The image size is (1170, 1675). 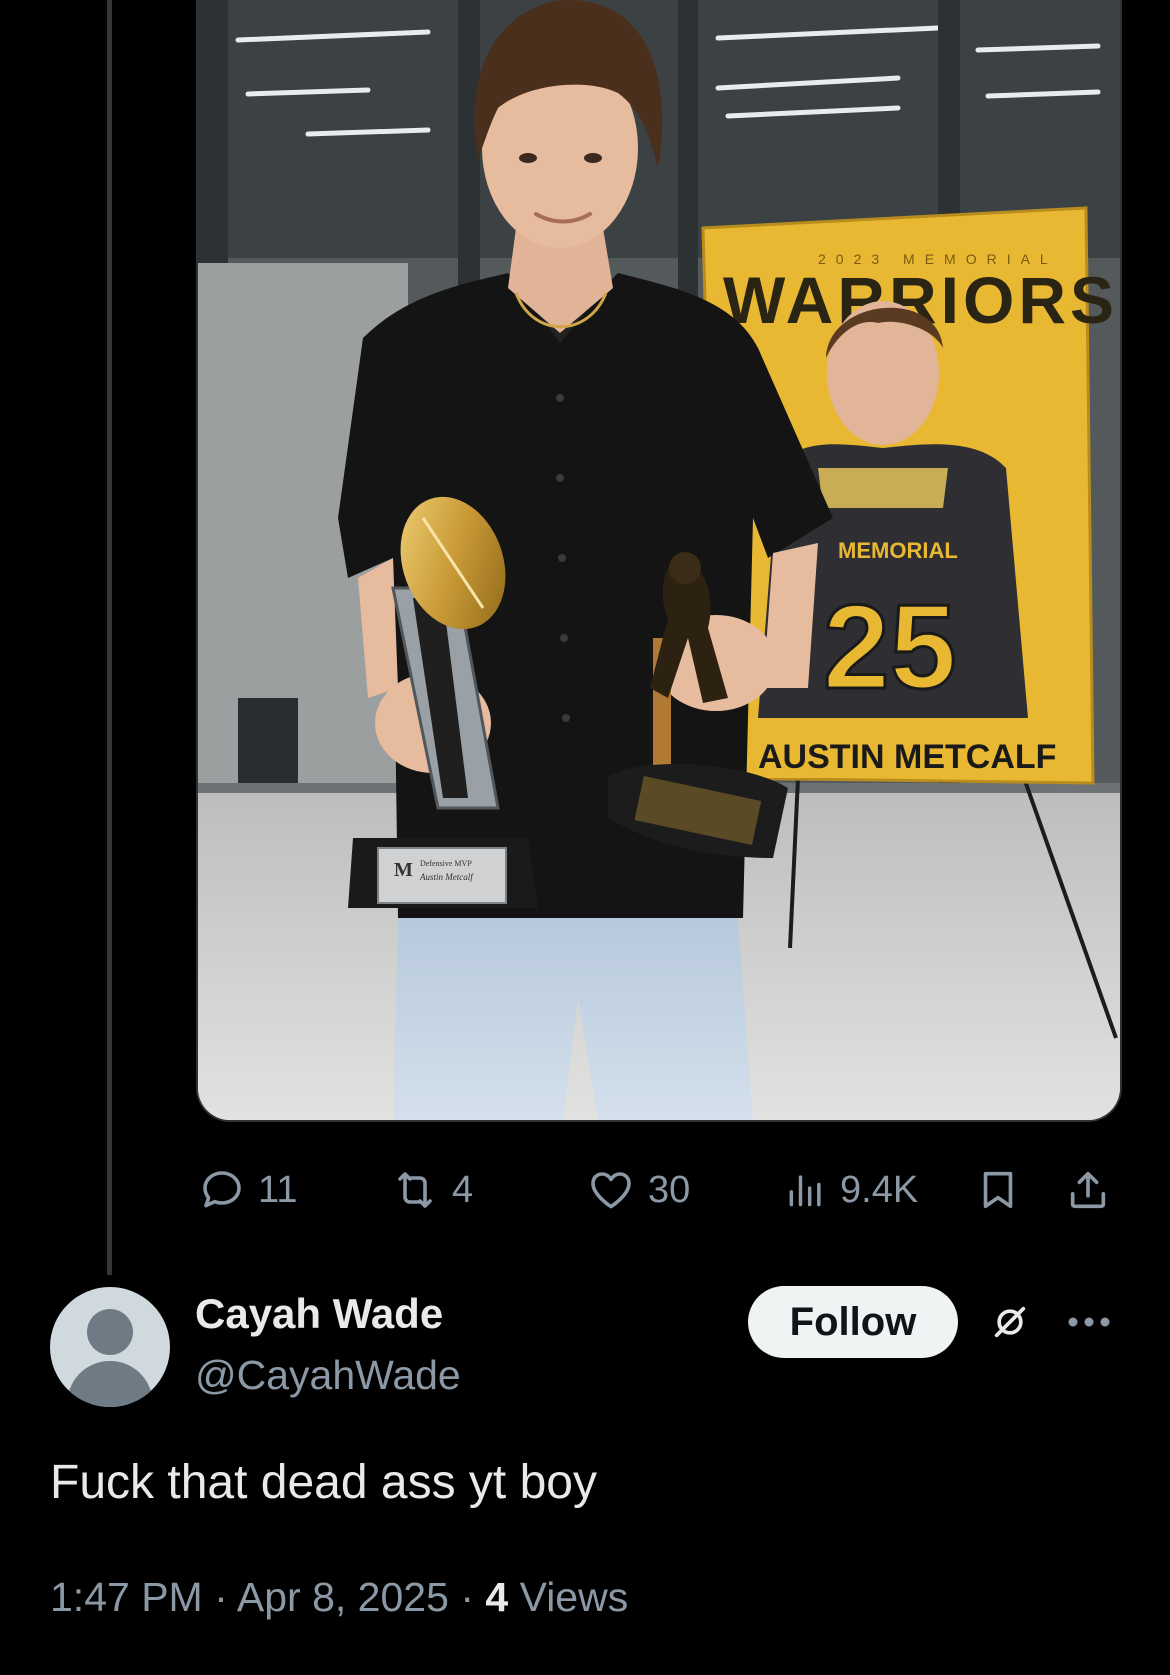 What do you see at coordinates (611, 1190) in the screenshot?
I see `heart-icon` at bounding box center [611, 1190].